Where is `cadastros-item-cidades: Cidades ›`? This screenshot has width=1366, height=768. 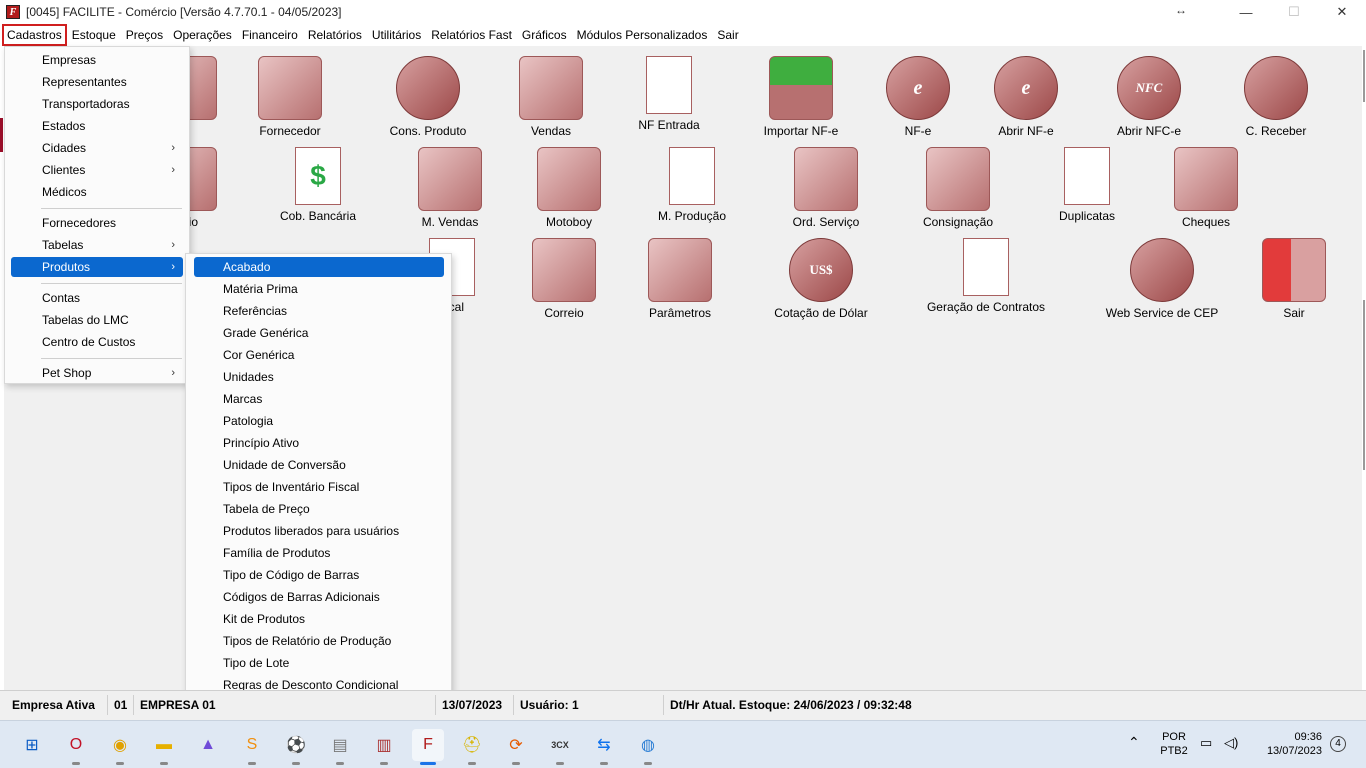
cadastros-item-cidades: Cidades › is located at coordinates (97, 148).